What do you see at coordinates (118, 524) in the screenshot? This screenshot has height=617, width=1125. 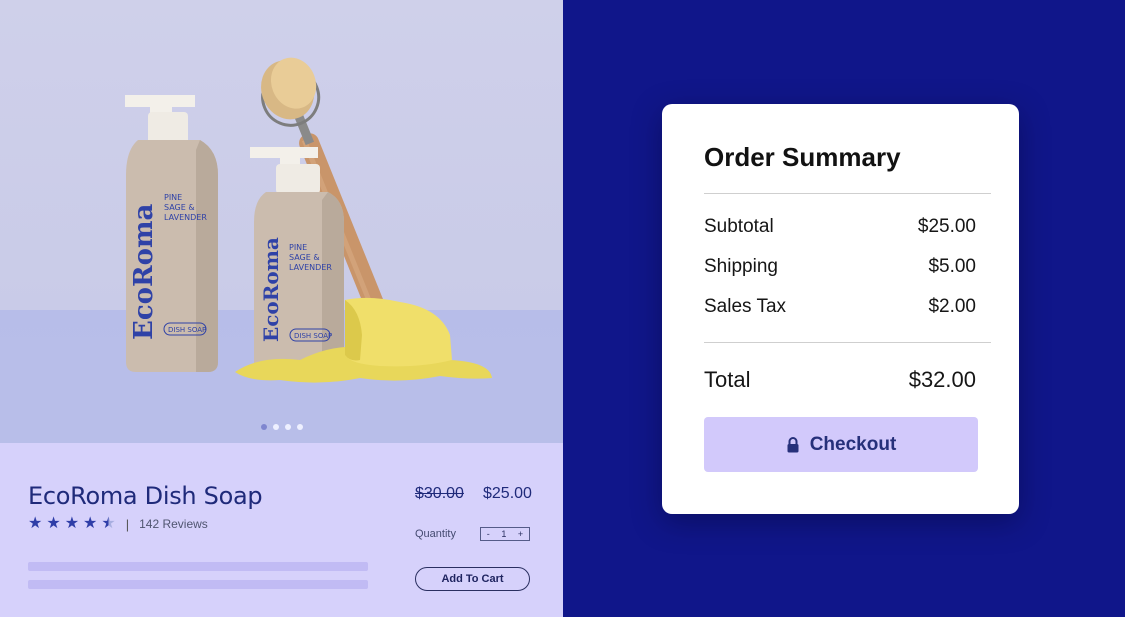 I see `rating: ★ ★ ★ ★ ★ | 142 Reviews` at bounding box center [118, 524].